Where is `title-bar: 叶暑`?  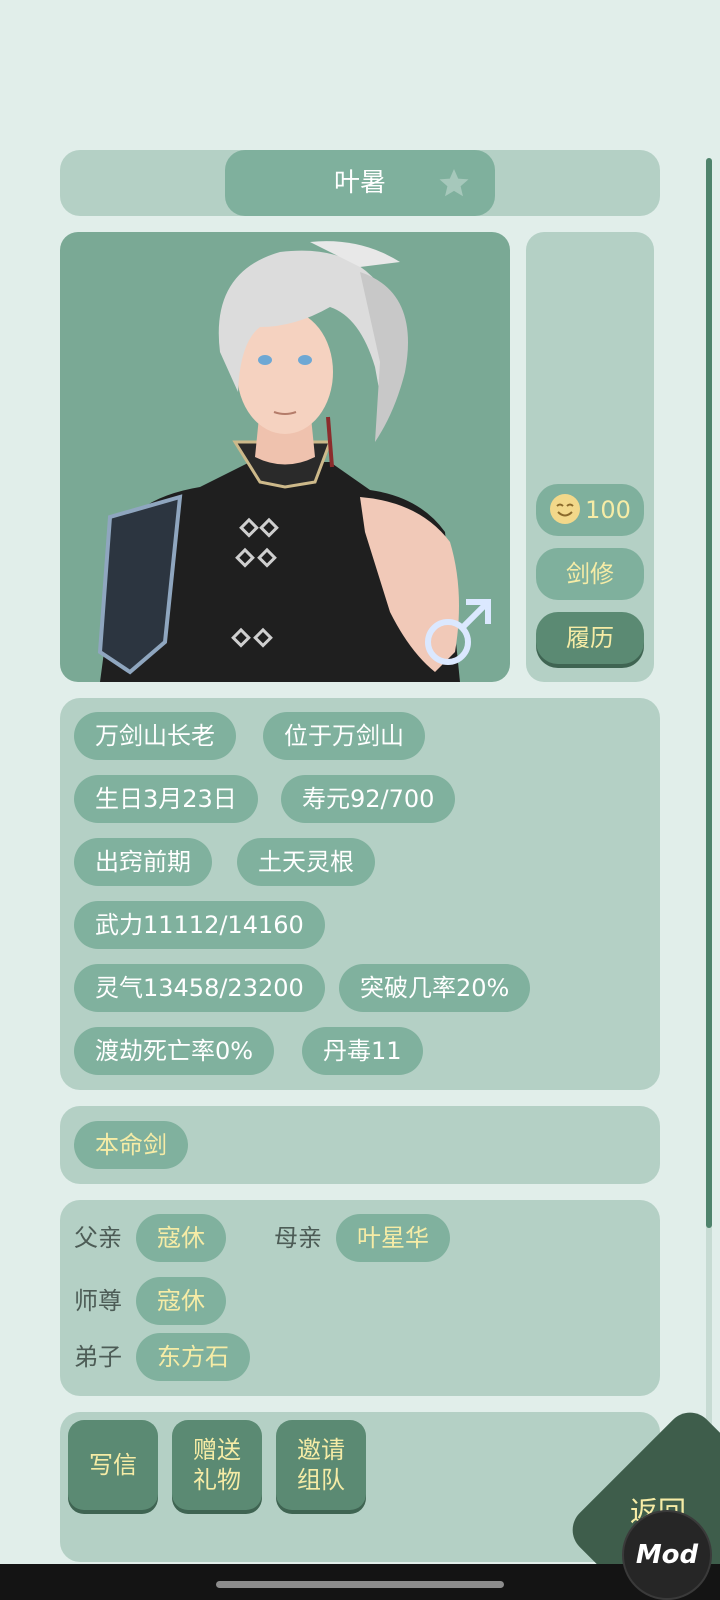
title-bar: 叶暑 is located at coordinates (360, 183).